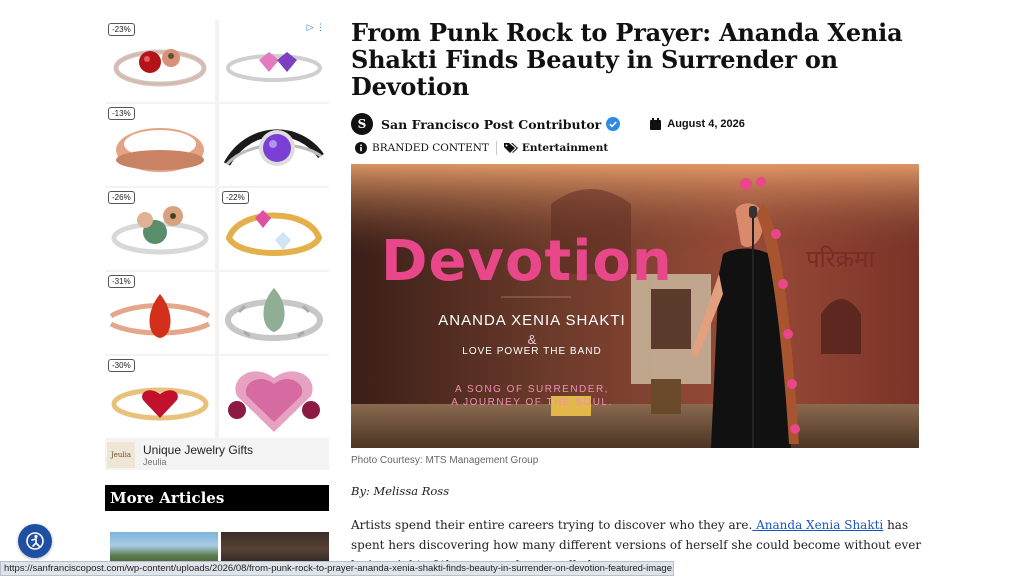 The width and height of the screenshot is (1024, 576). Describe the element at coordinates (121, 365) in the screenshot. I see `discount-badge: -30%` at that location.